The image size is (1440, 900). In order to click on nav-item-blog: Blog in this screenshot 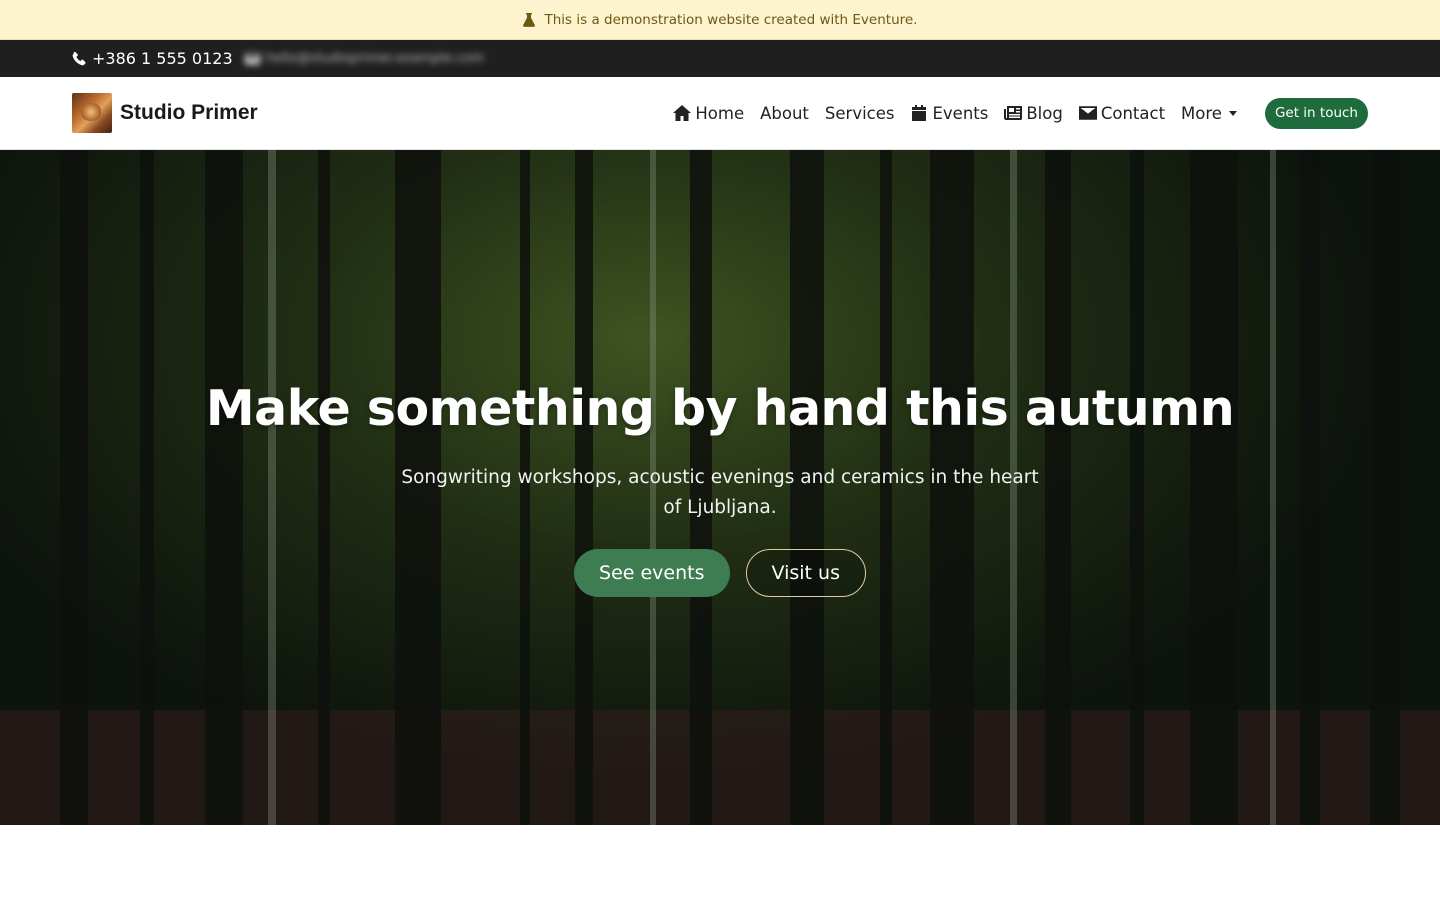, I will do `click(1033, 113)`.